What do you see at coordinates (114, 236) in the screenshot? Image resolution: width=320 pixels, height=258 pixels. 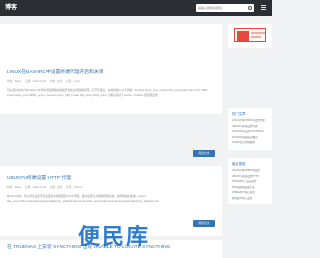 I see `watermark-banner: 便民库` at bounding box center [114, 236].